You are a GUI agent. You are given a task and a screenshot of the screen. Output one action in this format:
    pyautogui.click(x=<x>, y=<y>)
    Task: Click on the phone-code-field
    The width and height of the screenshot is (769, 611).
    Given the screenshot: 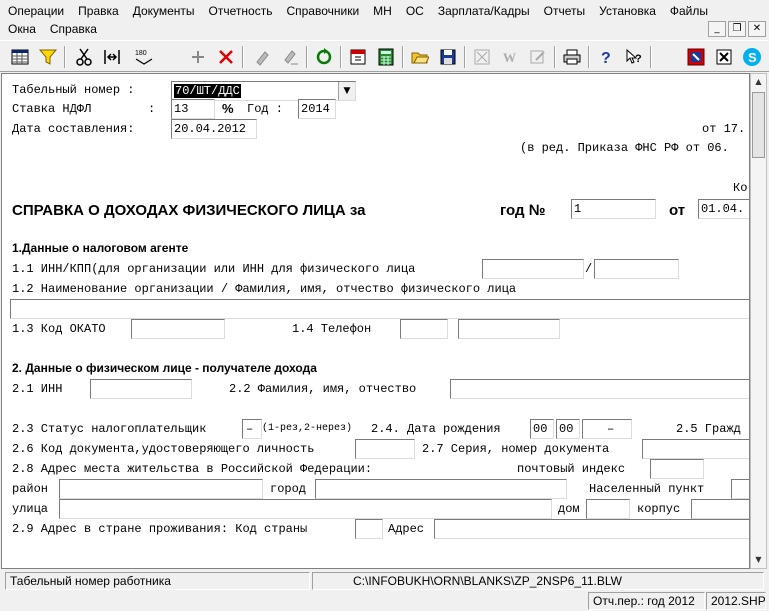 What is the action you would take?
    pyautogui.click(x=424, y=329)
    